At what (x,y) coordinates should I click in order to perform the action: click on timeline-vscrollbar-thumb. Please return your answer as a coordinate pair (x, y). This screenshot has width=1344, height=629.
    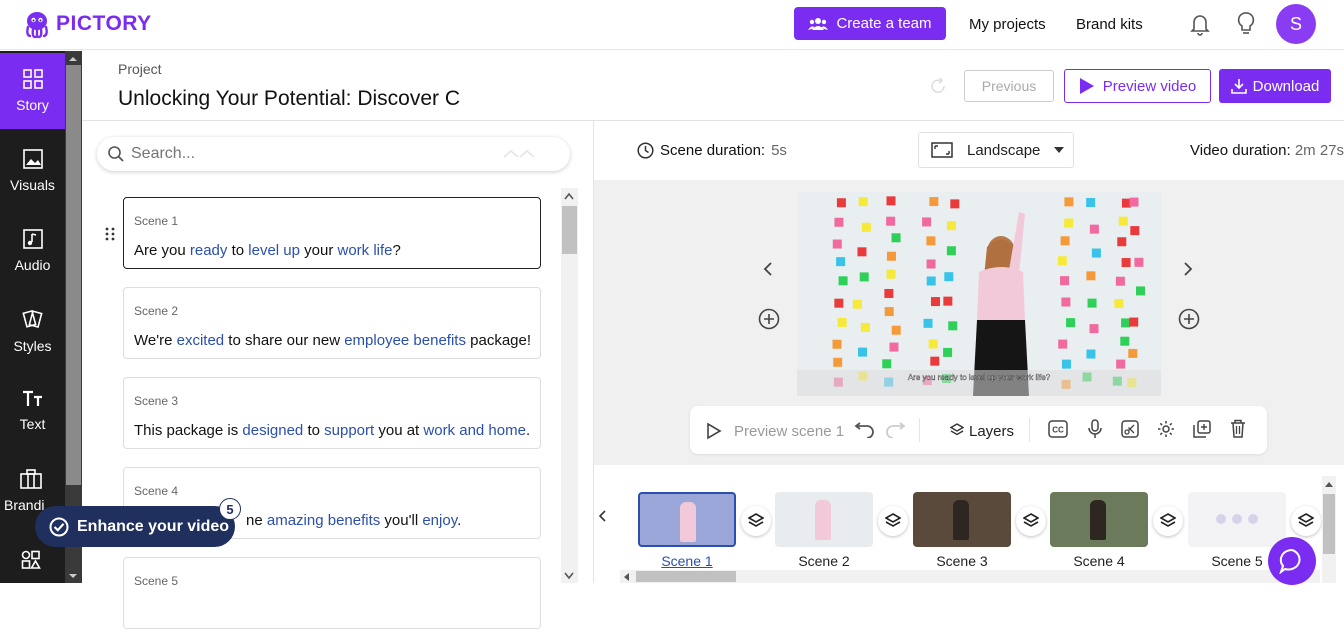
    Looking at the image, I should click on (1329, 524).